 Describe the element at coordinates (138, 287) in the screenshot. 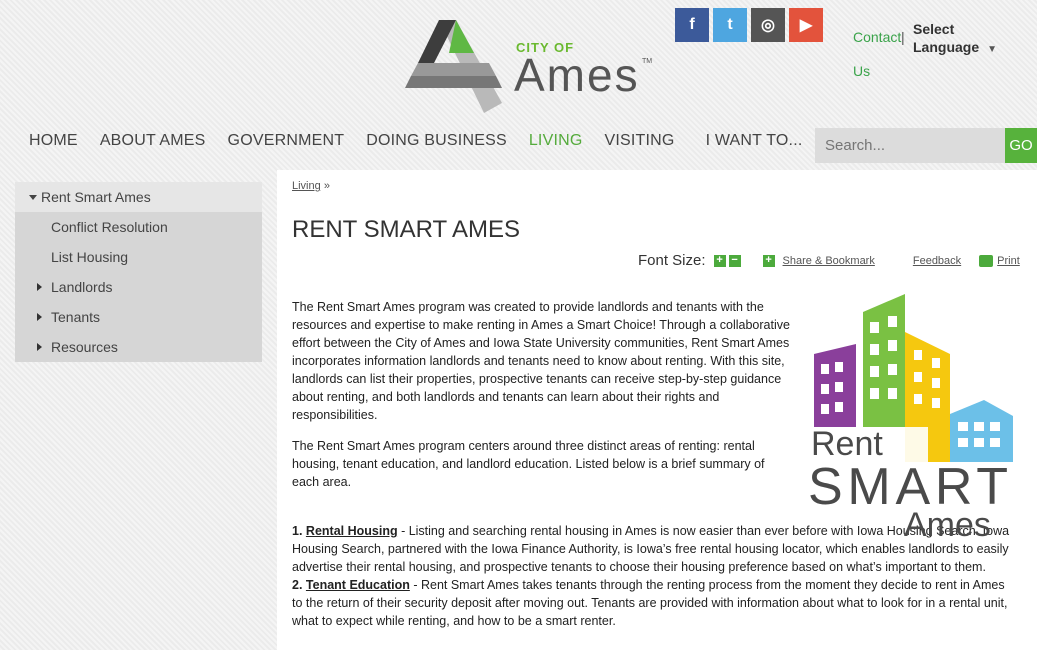

I see `sidebar-item-landlords: Landlords` at that location.